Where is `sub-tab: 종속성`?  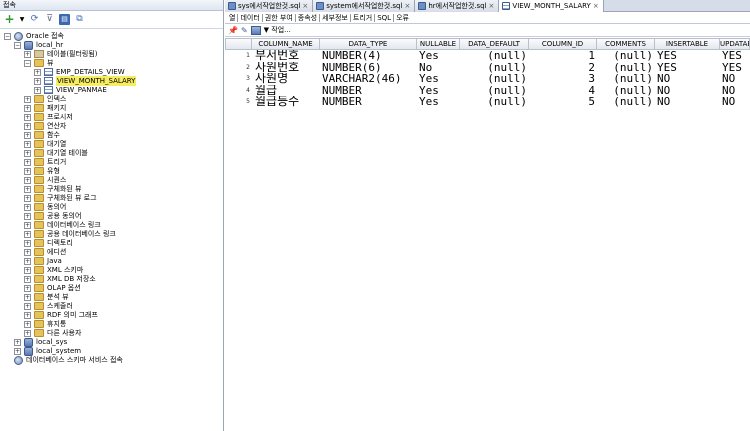 sub-tab: 종속성 is located at coordinates (308, 17).